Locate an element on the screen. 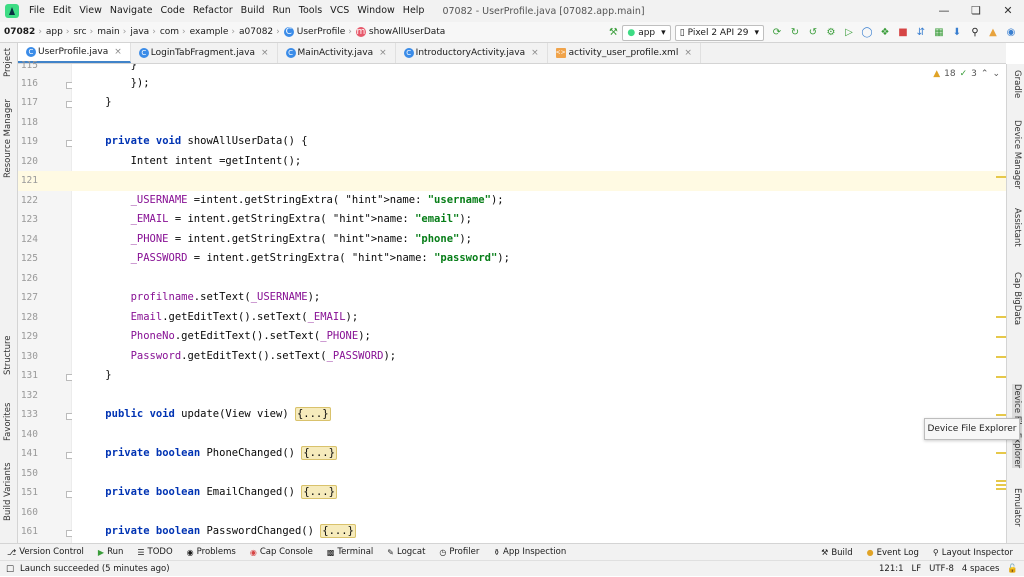 This screenshot has width=1024, height=577. status-message: Launch succeeded (5 minutes ago) is located at coordinates (94, 569).